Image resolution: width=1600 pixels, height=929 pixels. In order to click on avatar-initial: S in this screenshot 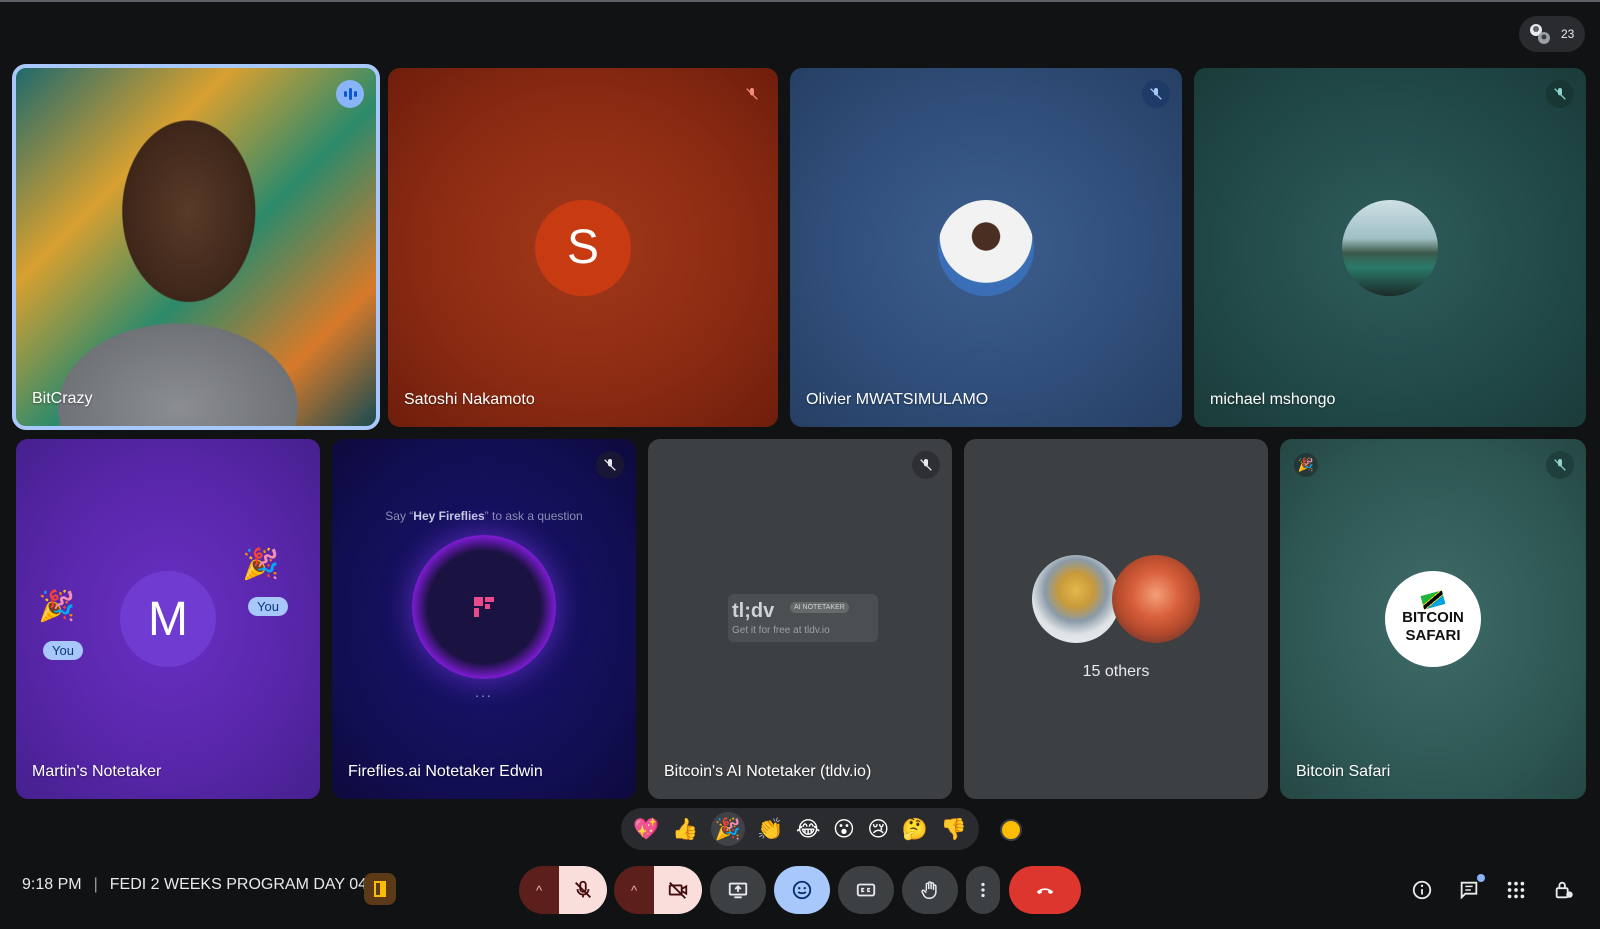, I will do `click(582, 247)`.